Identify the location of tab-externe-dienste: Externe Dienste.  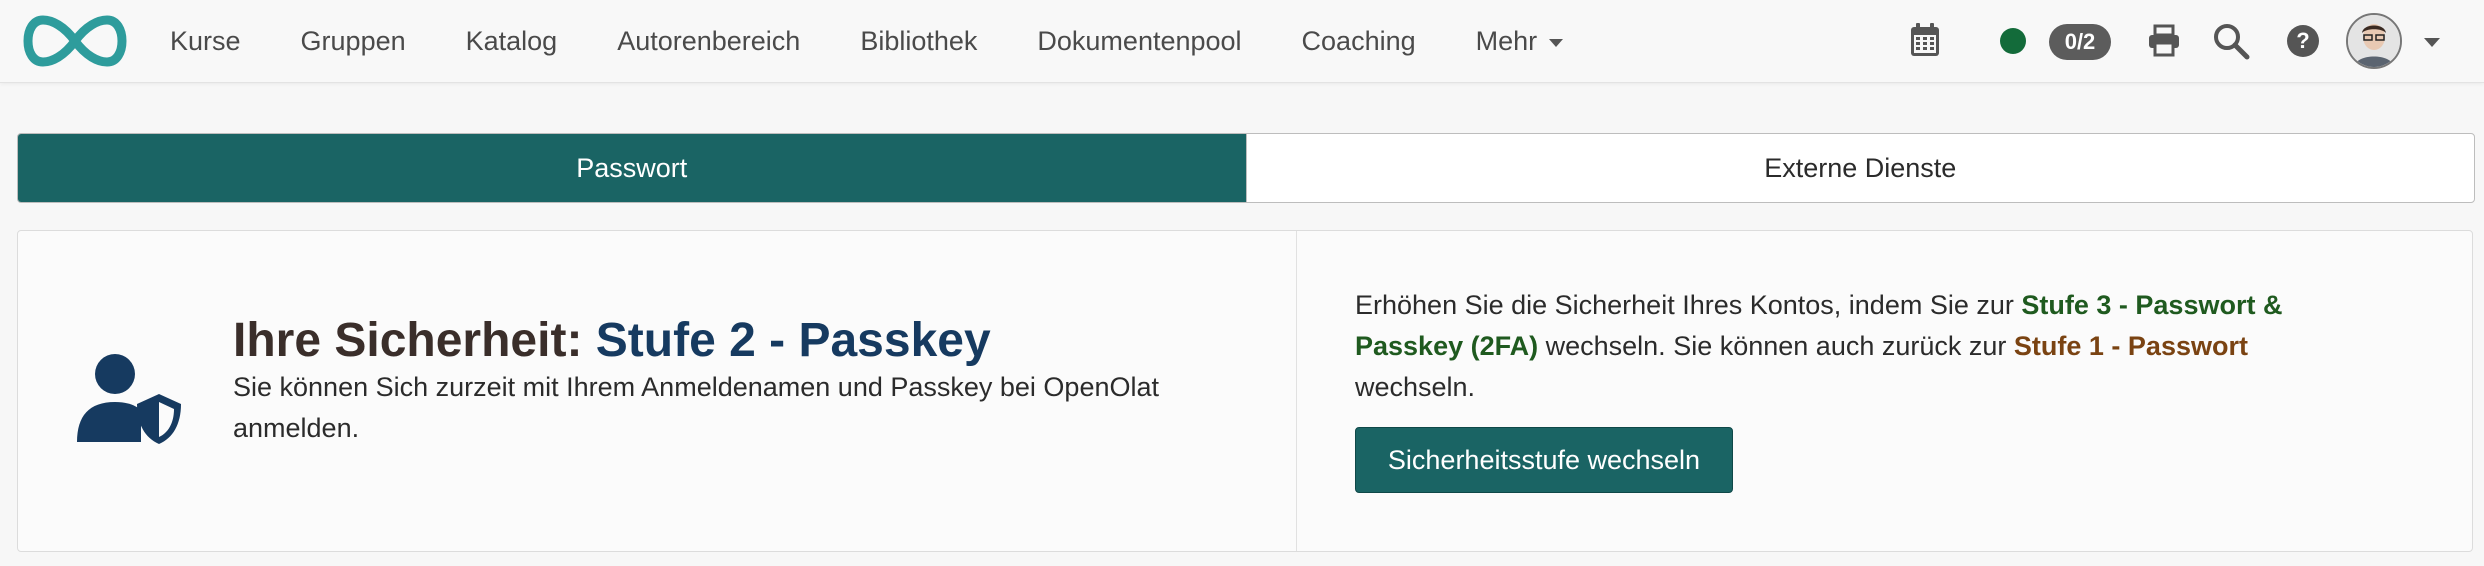
(1860, 168).